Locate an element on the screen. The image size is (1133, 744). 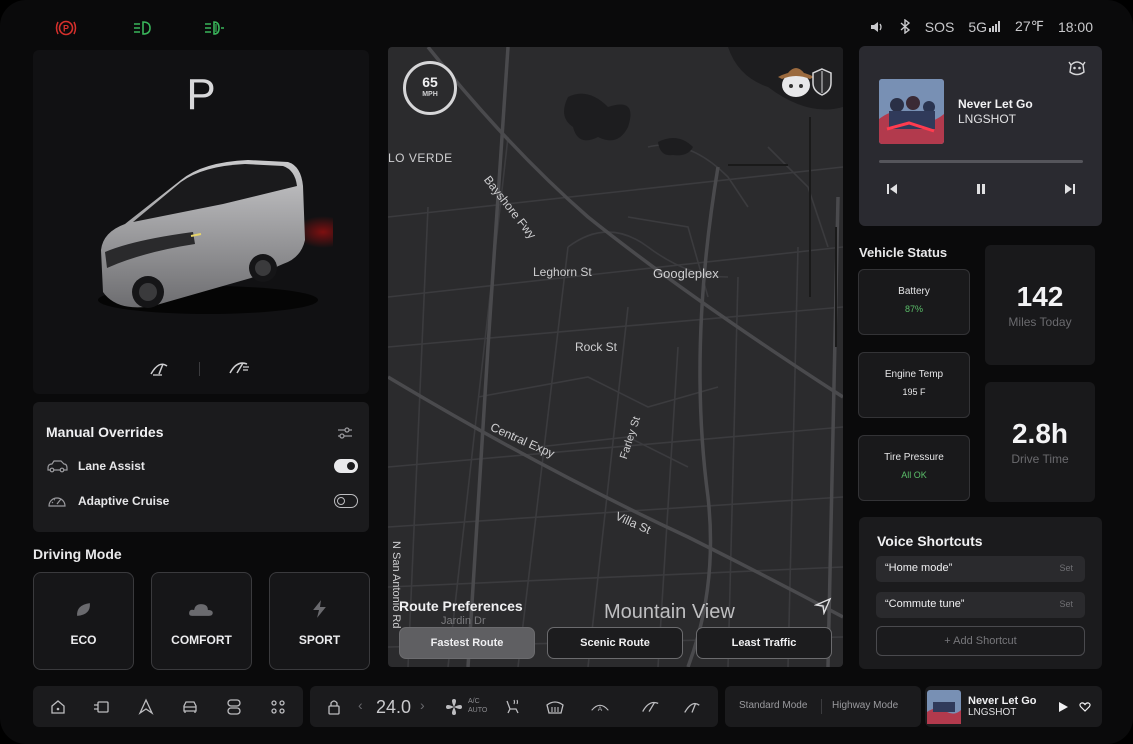
avatar-icon is located at coordinates (806, 82).